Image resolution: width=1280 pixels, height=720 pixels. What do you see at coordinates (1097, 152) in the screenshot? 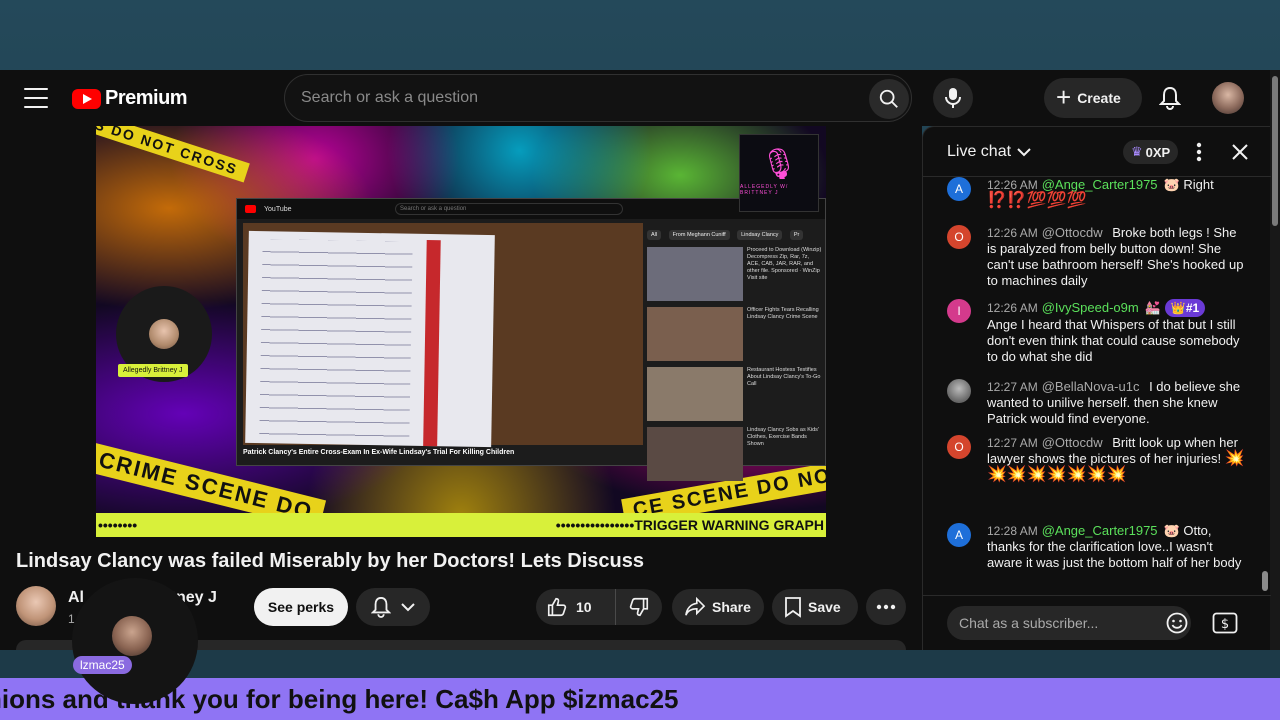
I see `live-chat-header: Live chat ♛ 0XP` at bounding box center [1097, 152].